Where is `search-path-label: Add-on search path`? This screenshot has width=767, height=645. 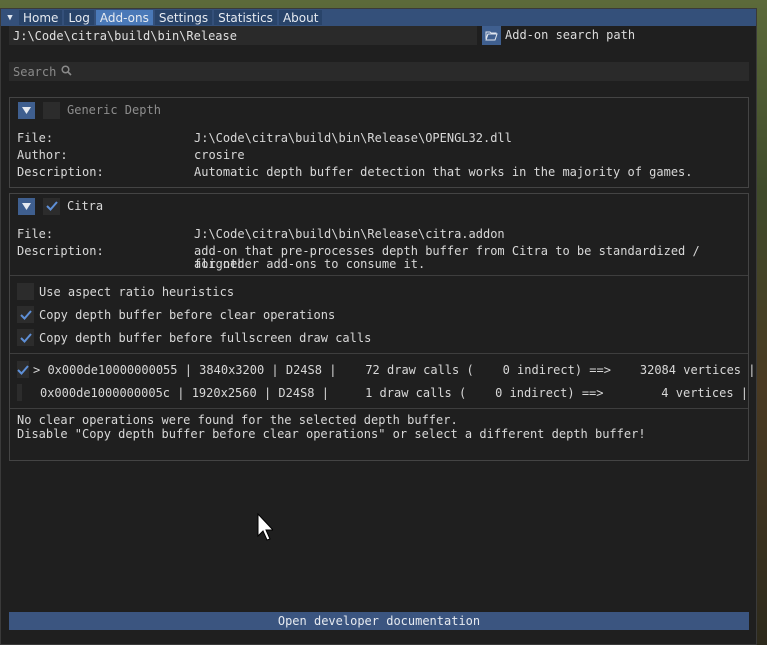 search-path-label: Add-on search path is located at coordinates (570, 35).